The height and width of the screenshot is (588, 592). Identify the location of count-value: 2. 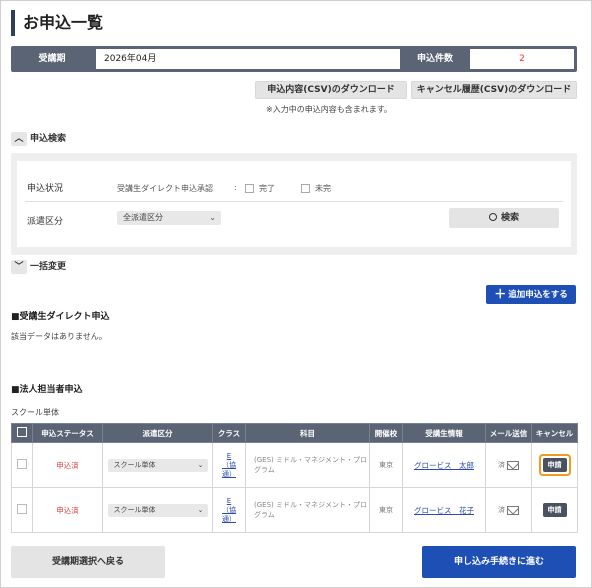
(522, 59).